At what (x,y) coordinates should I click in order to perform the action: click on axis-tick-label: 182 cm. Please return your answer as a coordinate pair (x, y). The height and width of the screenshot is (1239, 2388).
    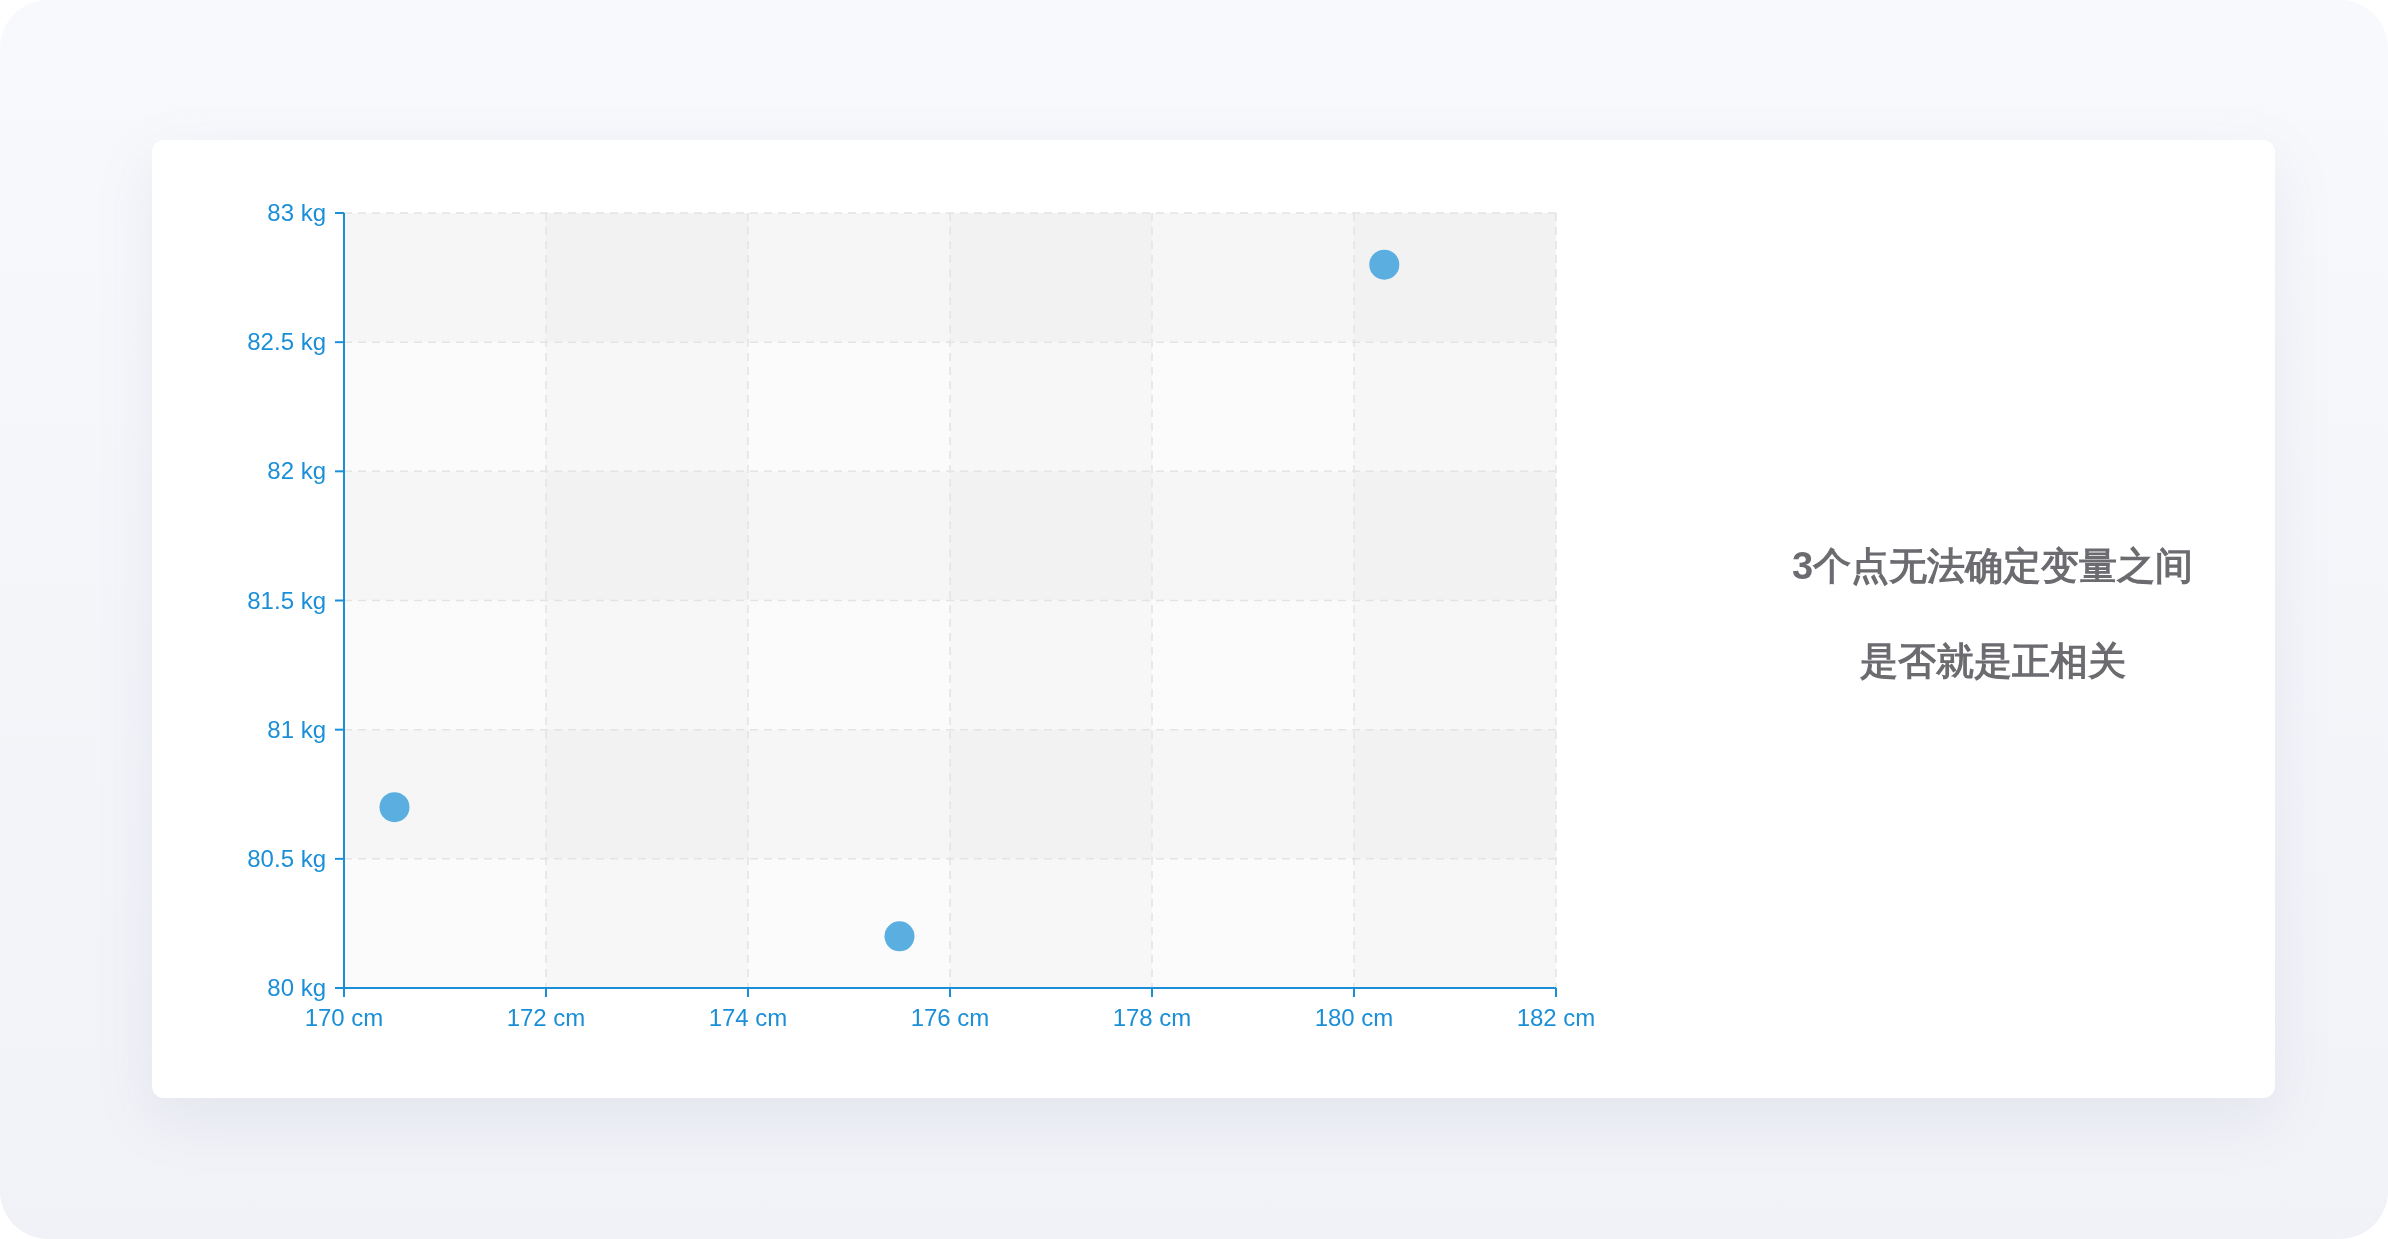
    Looking at the image, I should click on (1556, 1017).